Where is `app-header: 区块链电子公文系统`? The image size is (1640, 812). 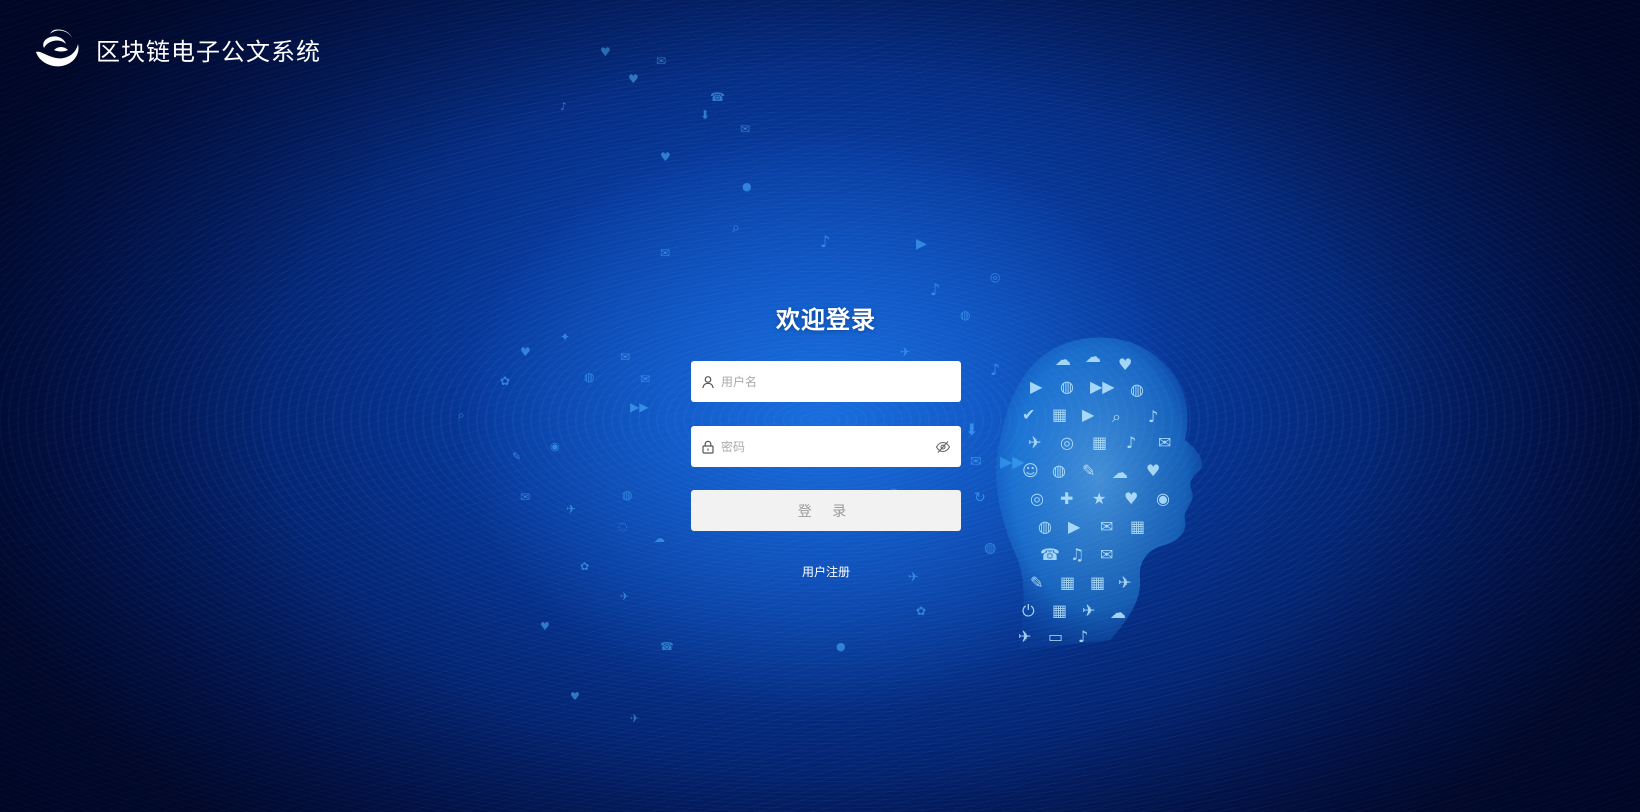 app-header: 区块链电子公文系统 is located at coordinates (177, 49).